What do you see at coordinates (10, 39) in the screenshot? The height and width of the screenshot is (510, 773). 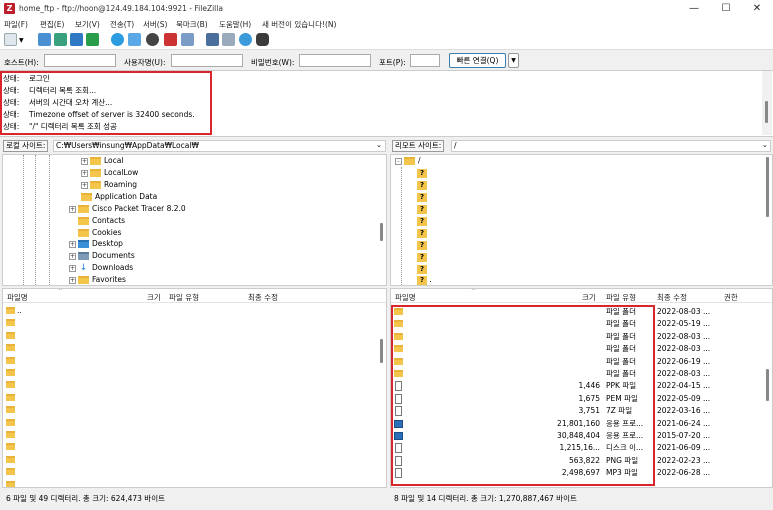 I see `site-manager-icon` at bounding box center [10, 39].